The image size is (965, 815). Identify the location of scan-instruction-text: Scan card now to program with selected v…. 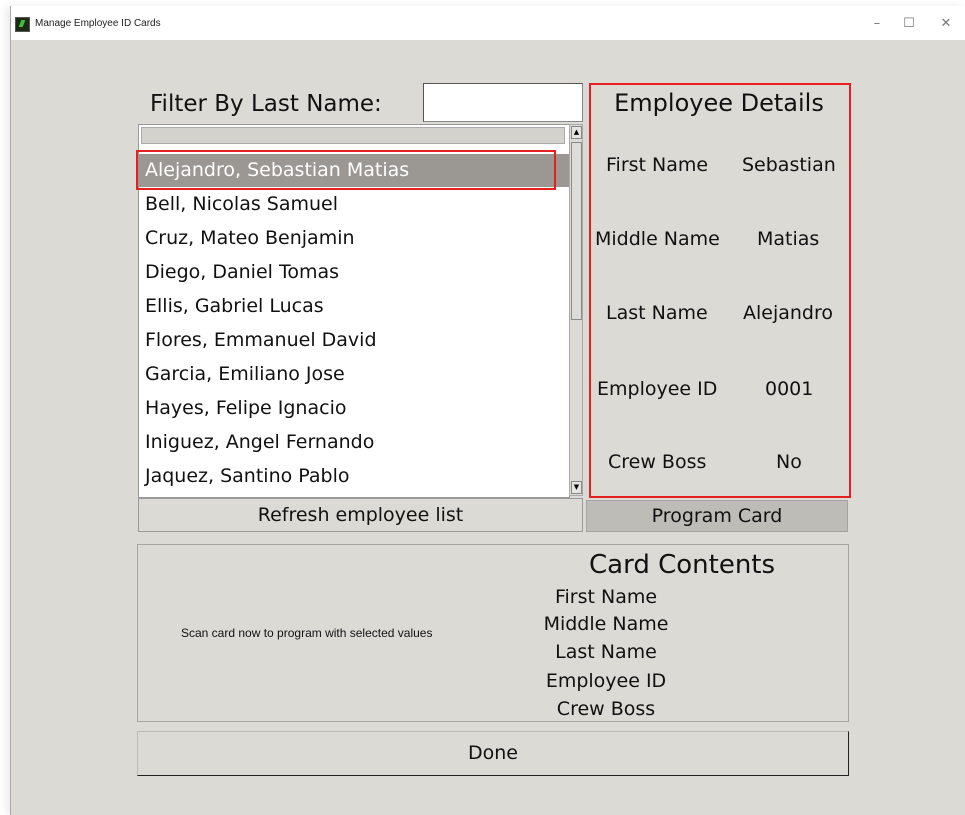
(307, 633).